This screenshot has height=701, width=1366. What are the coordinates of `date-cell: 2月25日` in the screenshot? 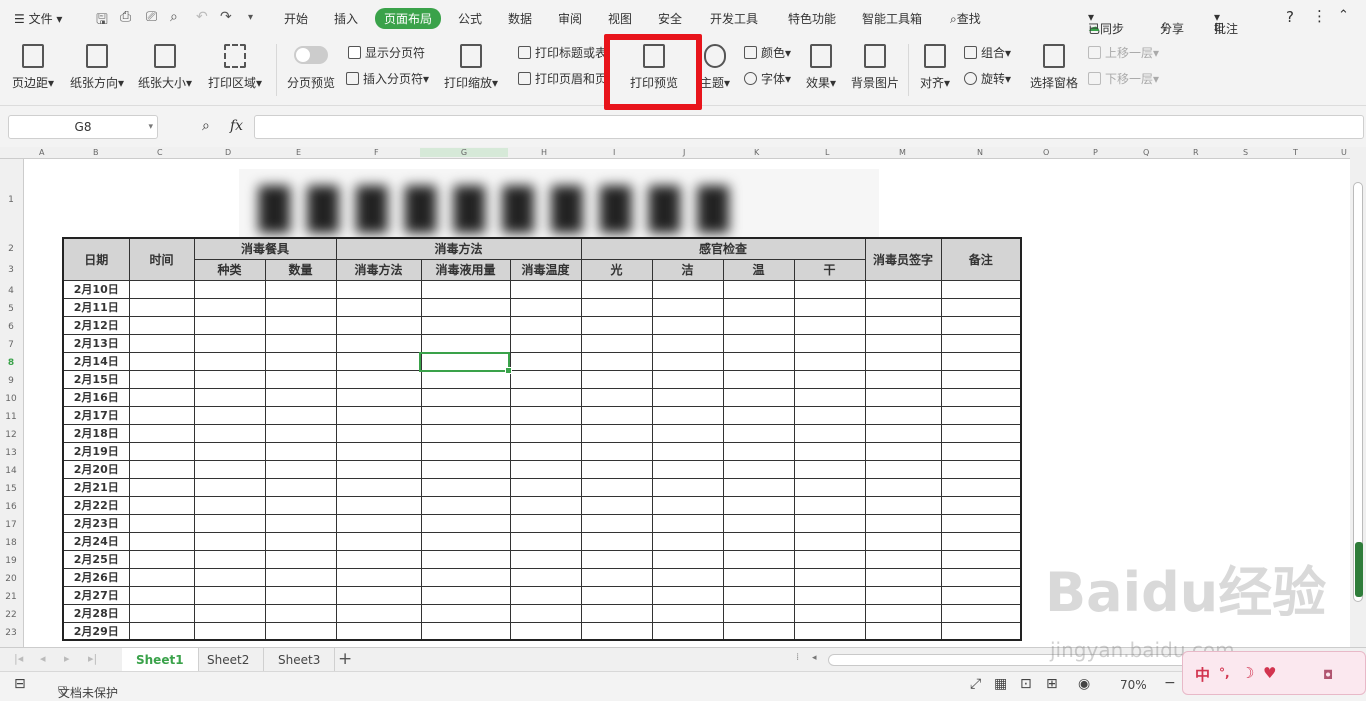 It's located at (96, 559).